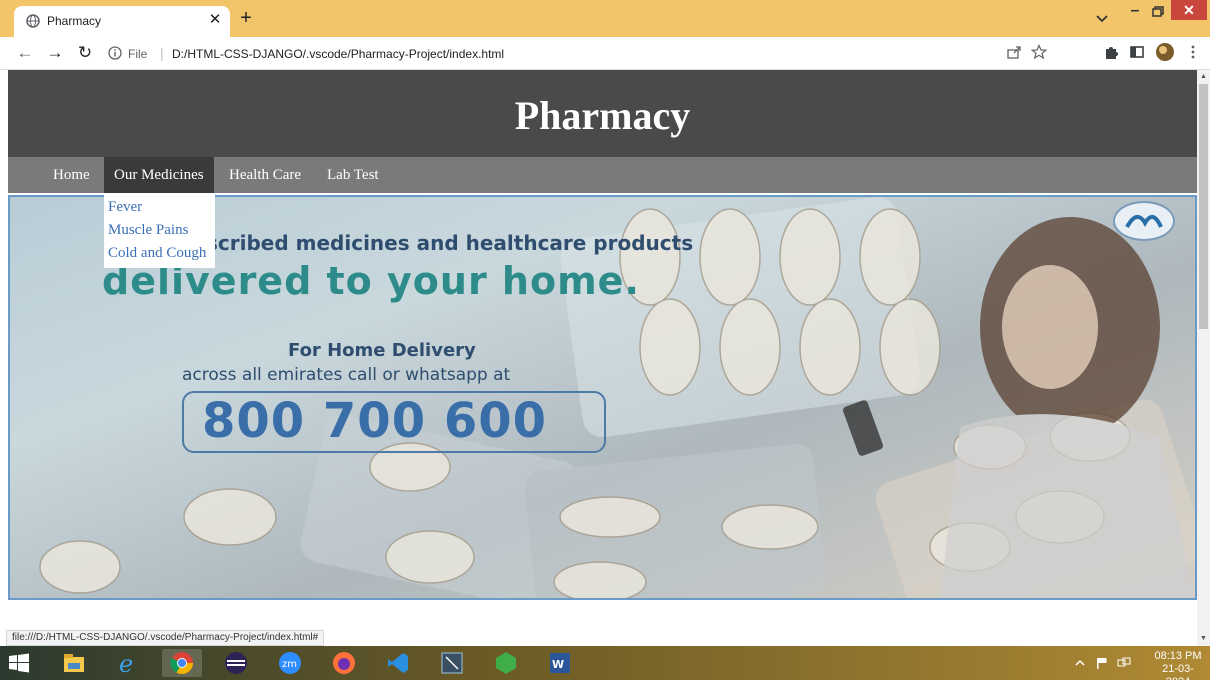 The height and width of the screenshot is (680, 1210). Describe the element at coordinates (1203, 358) in the screenshot. I see `page-scrollbar: ▲ ▼` at that location.